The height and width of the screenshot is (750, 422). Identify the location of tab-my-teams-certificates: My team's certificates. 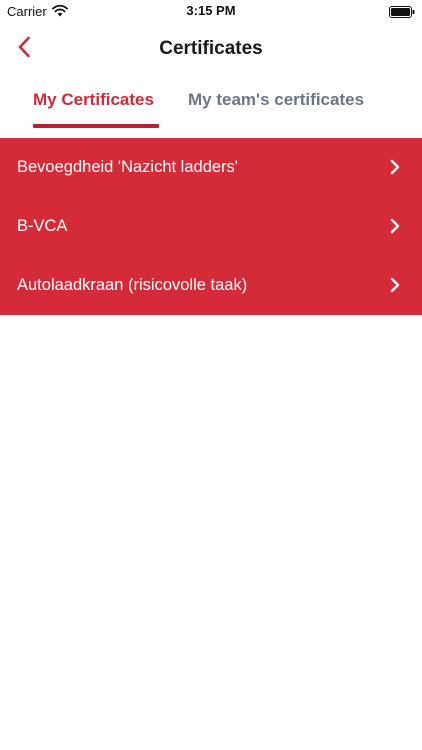
(276, 100).